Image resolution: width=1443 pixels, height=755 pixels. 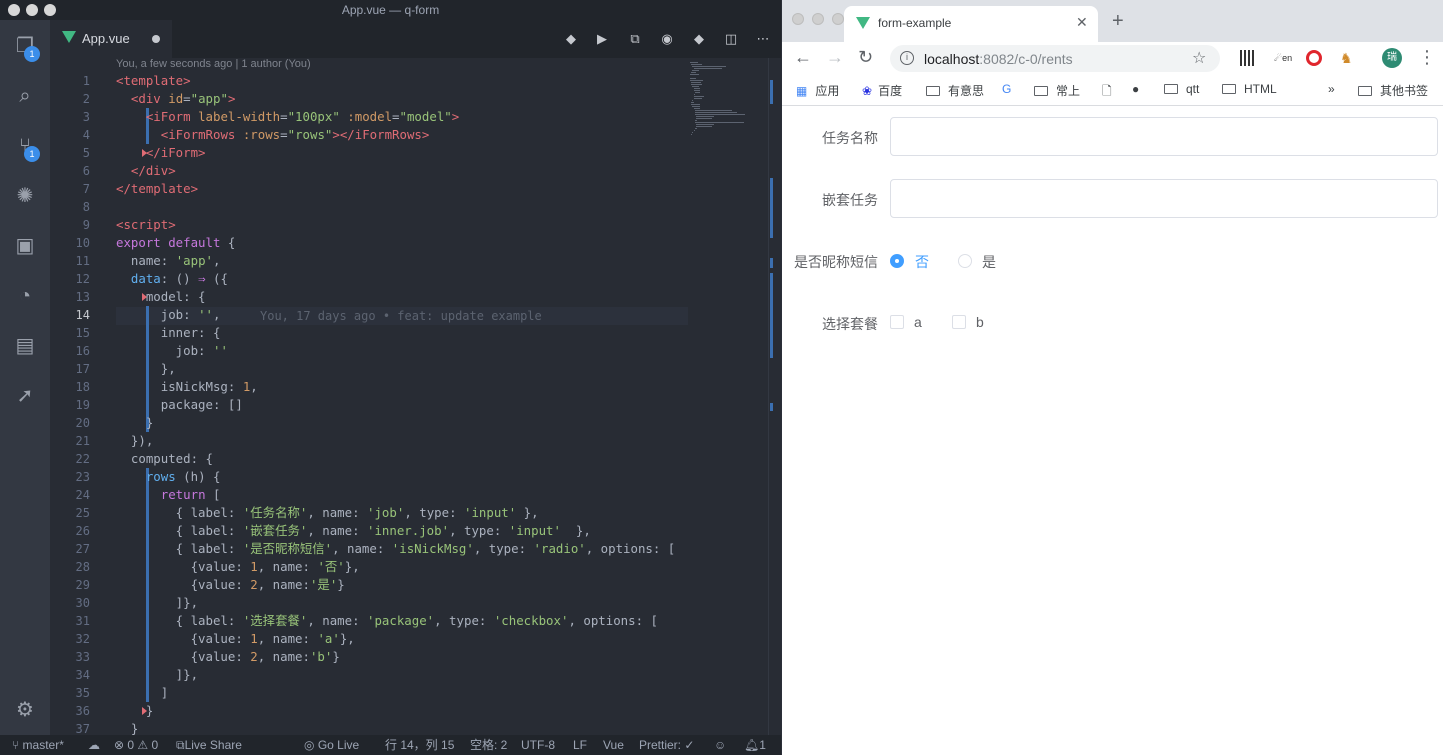 What do you see at coordinates (168, 315) in the screenshot?
I see `code-line: job: '',` at bounding box center [168, 315].